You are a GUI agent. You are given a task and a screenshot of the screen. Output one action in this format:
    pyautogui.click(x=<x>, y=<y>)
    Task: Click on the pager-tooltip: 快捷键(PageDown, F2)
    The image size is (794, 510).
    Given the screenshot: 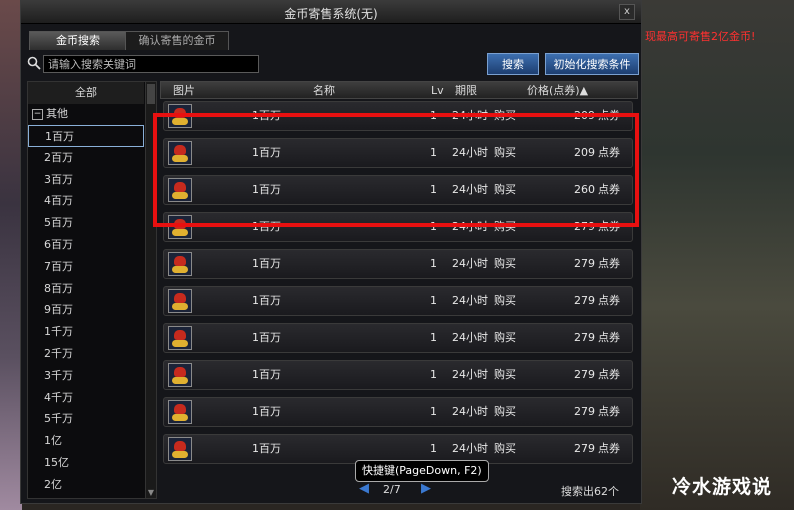 What is the action you would take?
    pyautogui.click(x=422, y=471)
    